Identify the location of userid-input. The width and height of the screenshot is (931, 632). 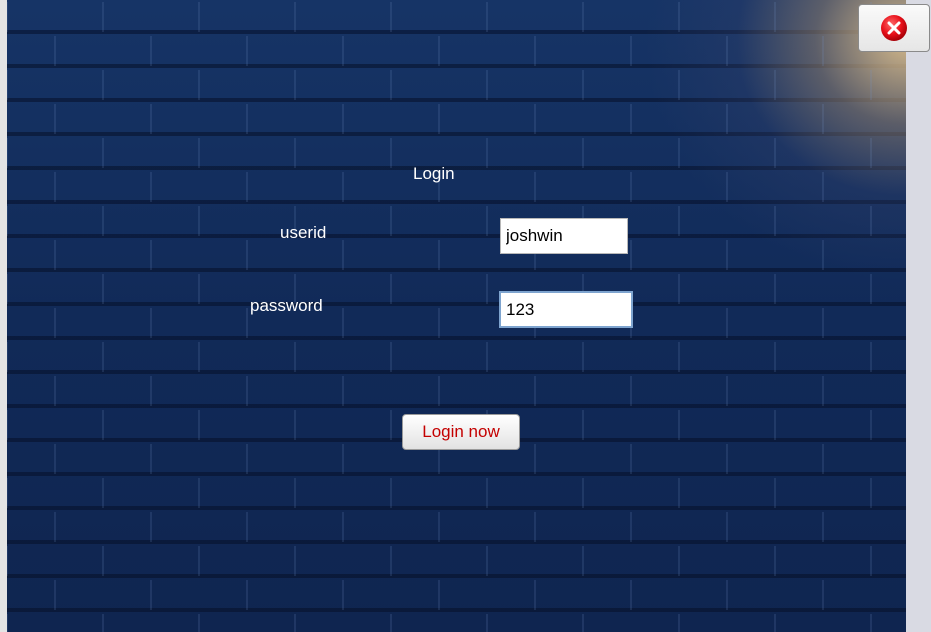
(564, 236).